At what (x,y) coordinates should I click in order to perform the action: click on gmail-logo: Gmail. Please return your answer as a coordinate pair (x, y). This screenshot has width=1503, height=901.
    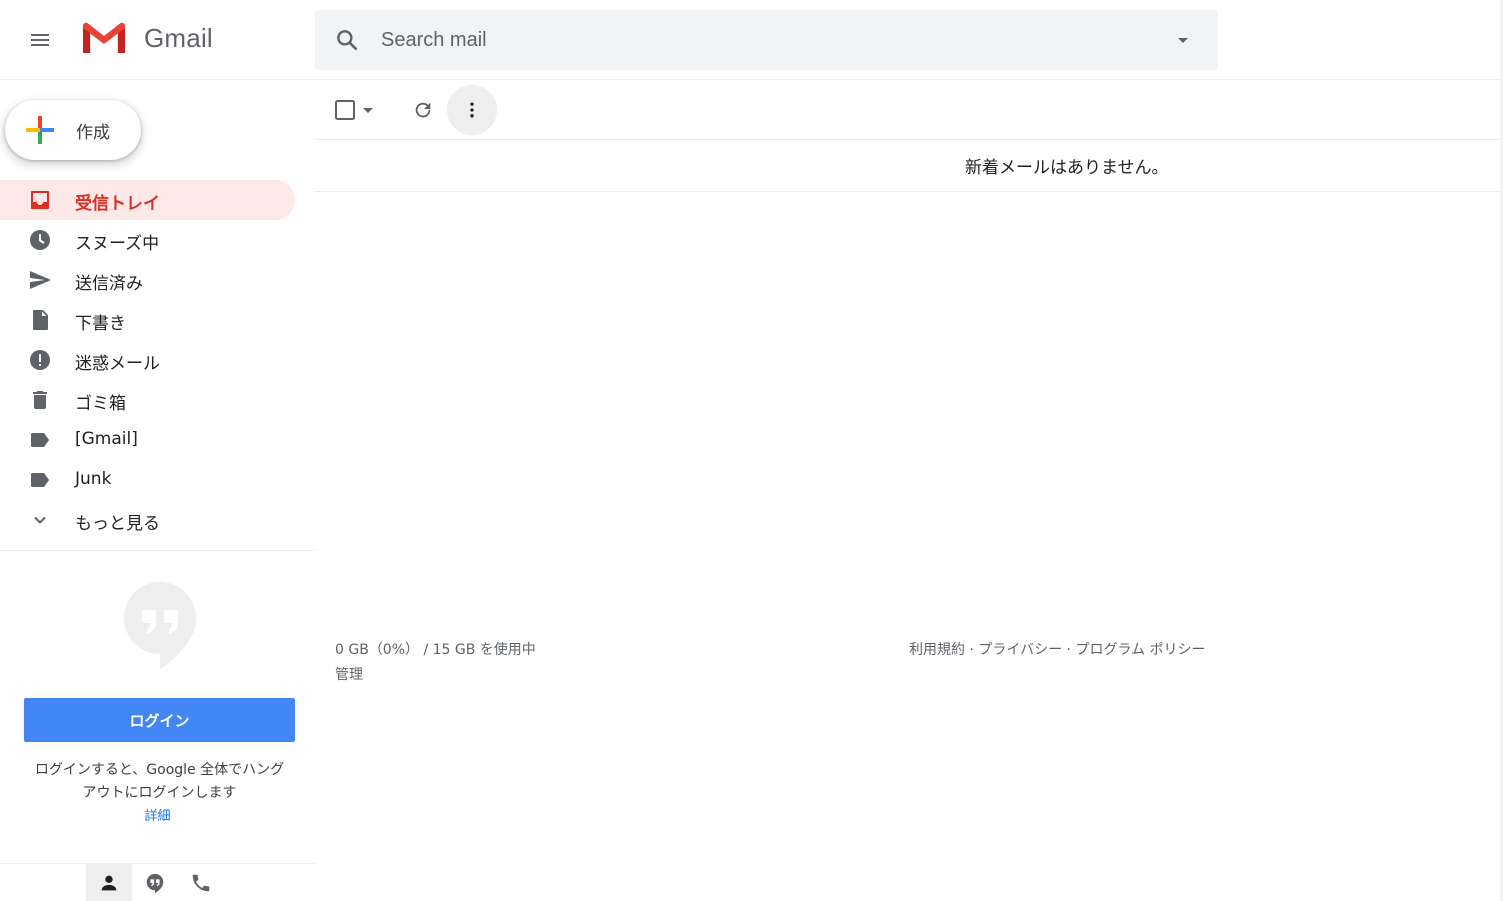
    Looking at the image, I should click on (146, 38).